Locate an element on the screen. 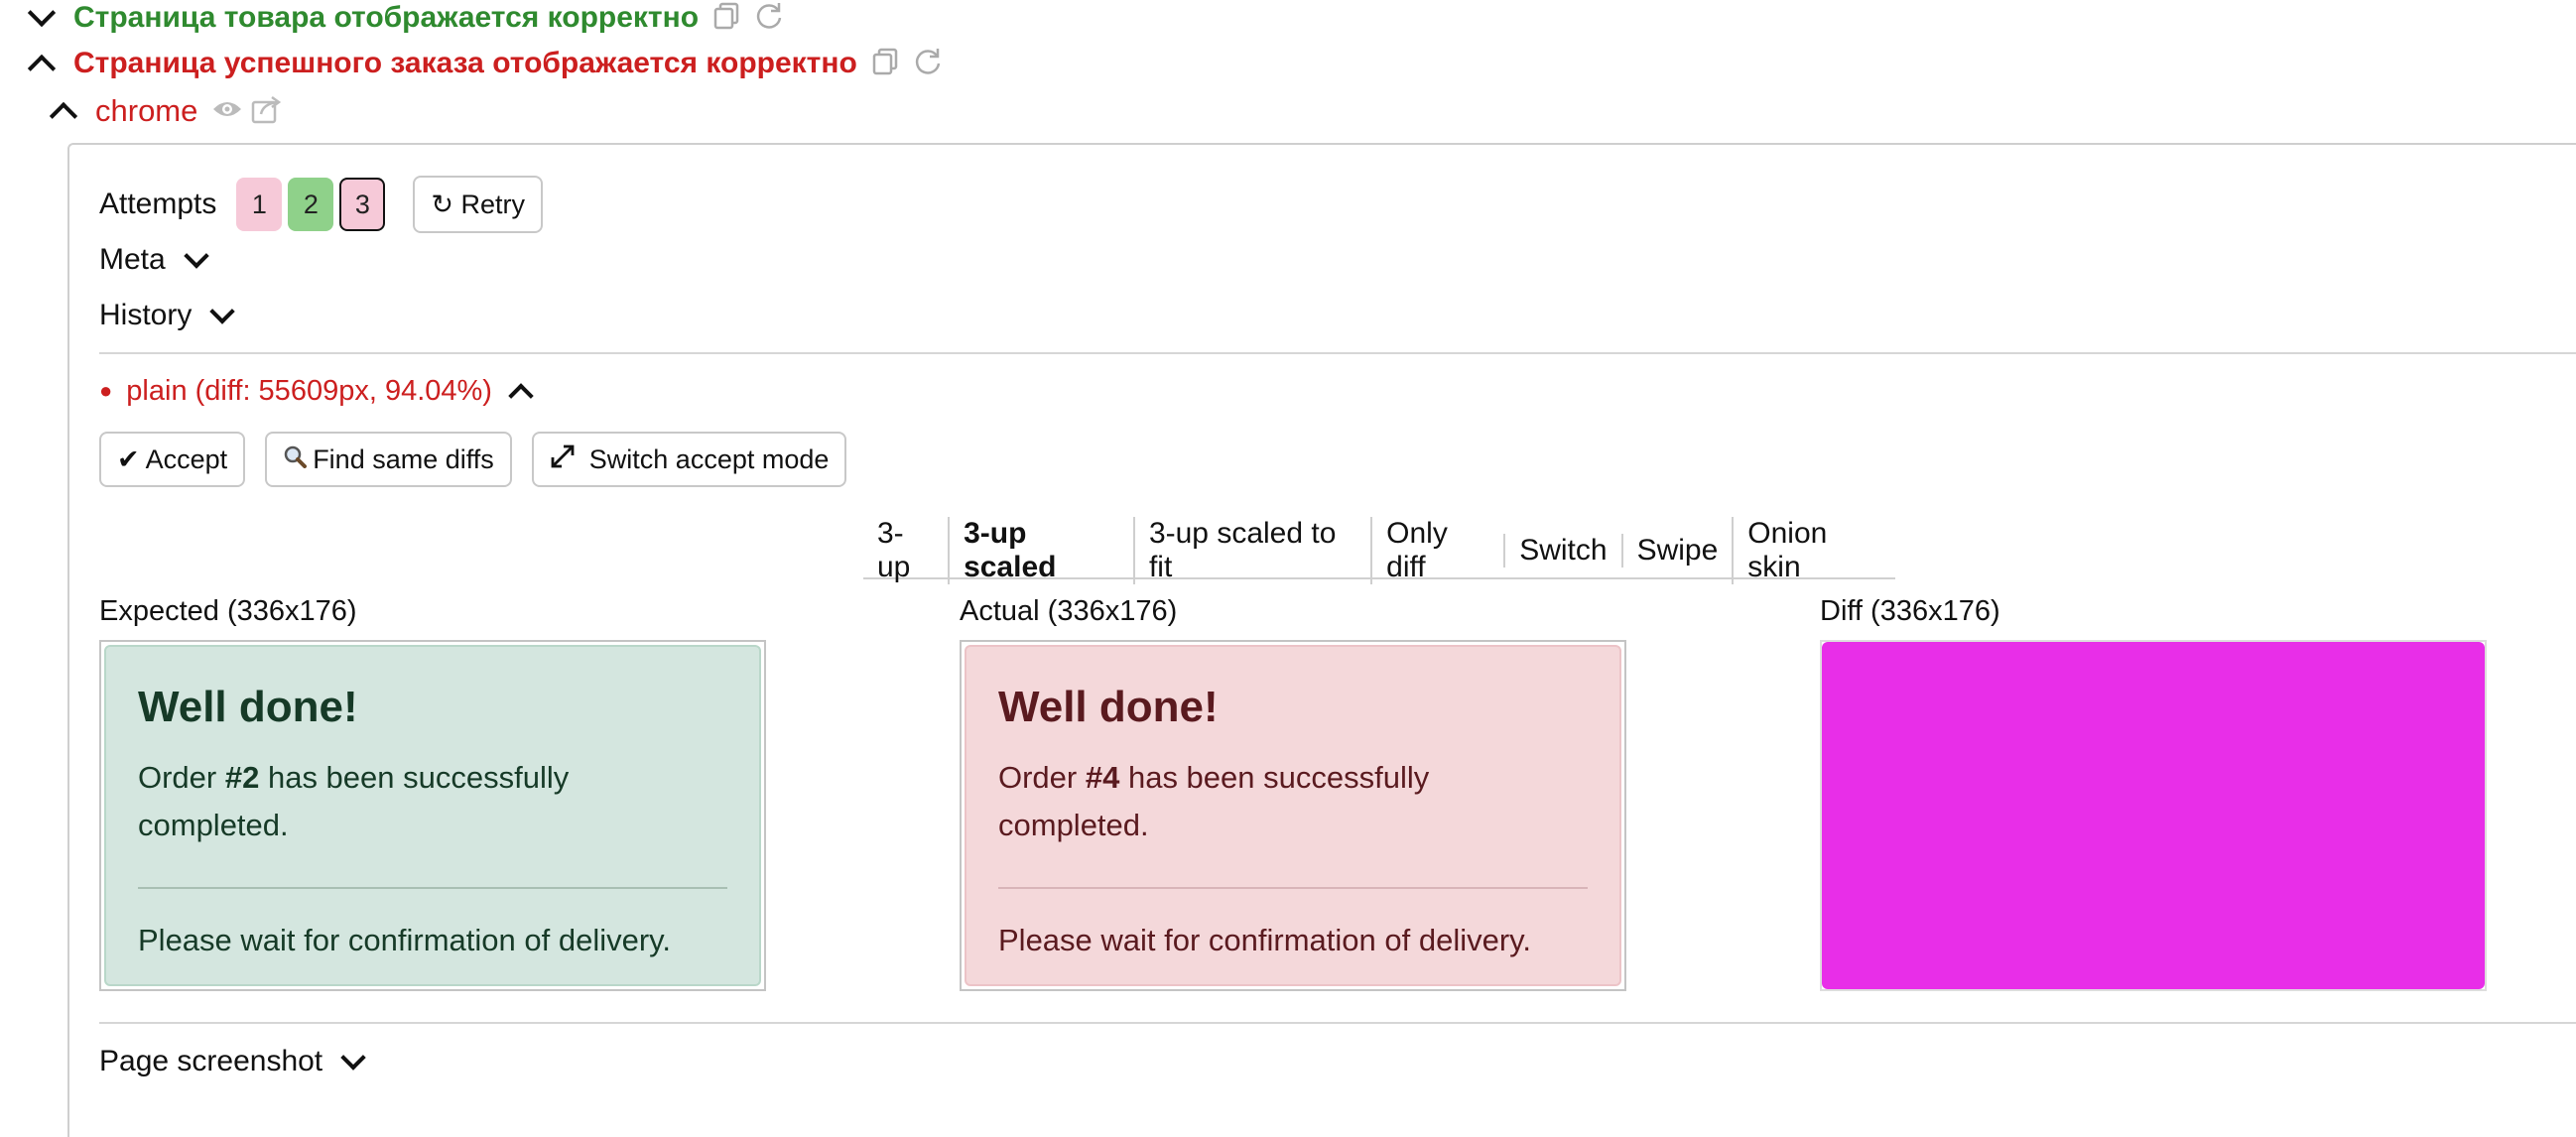 Image resolution: width=2576 pixels, height=1137 pixels. attempt-tab-2: 2 is located at coordinates (311, 204).